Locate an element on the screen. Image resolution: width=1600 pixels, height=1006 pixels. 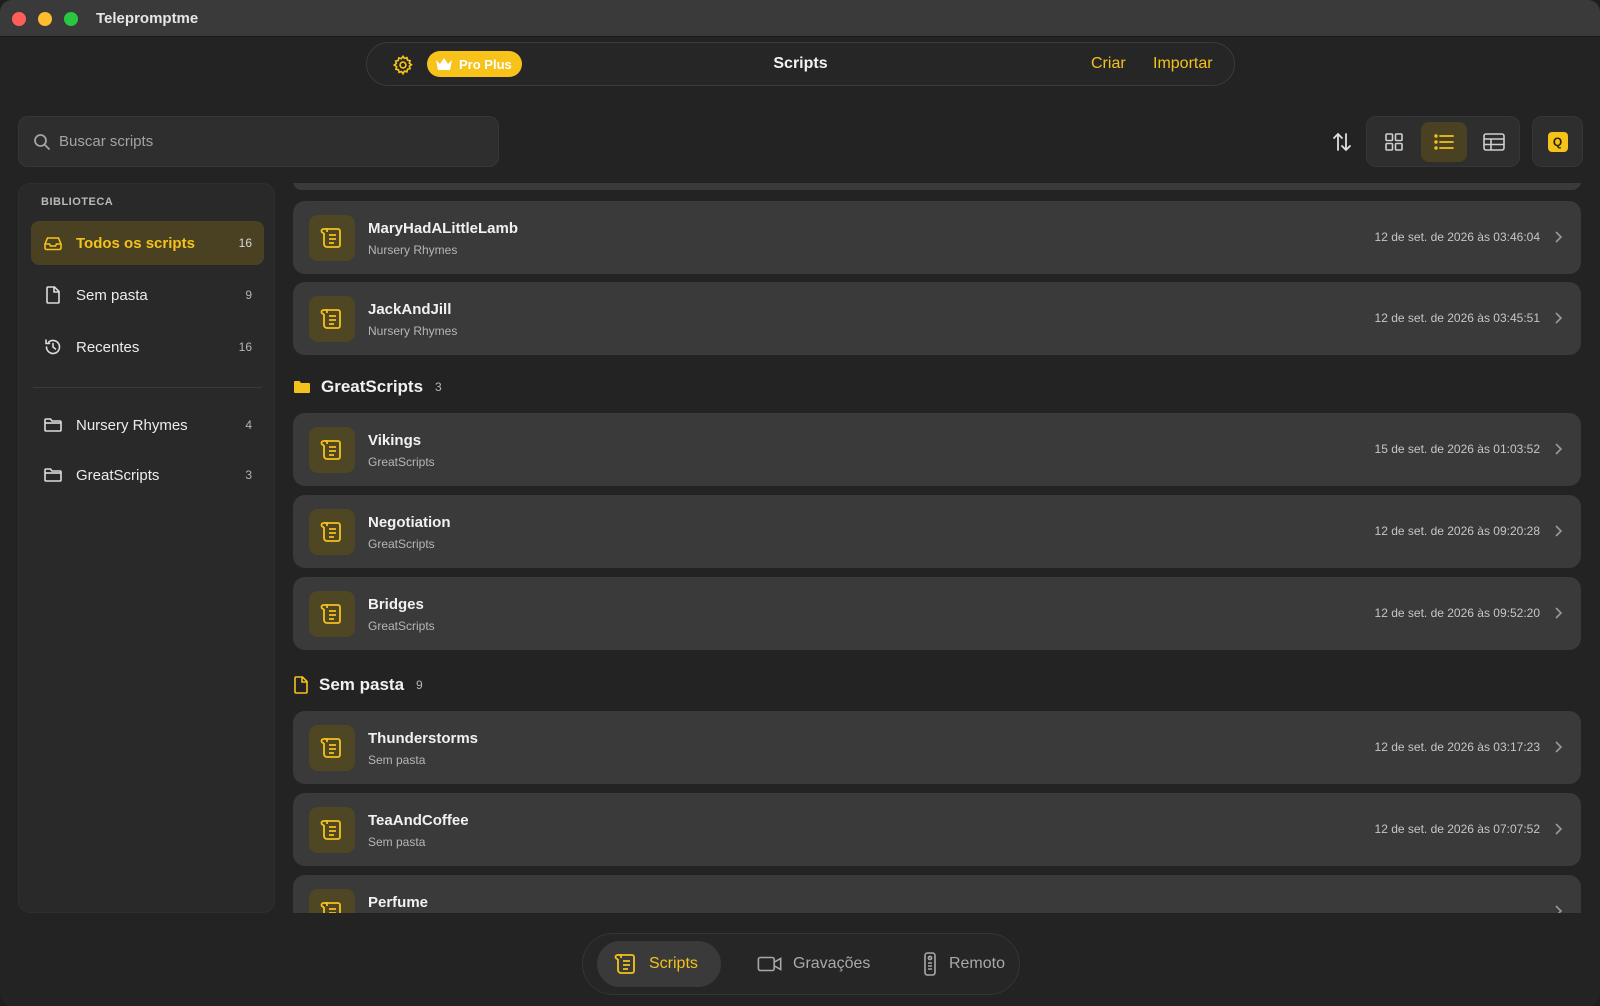
tab-label: Gravações is located at coordinates (832, 963).